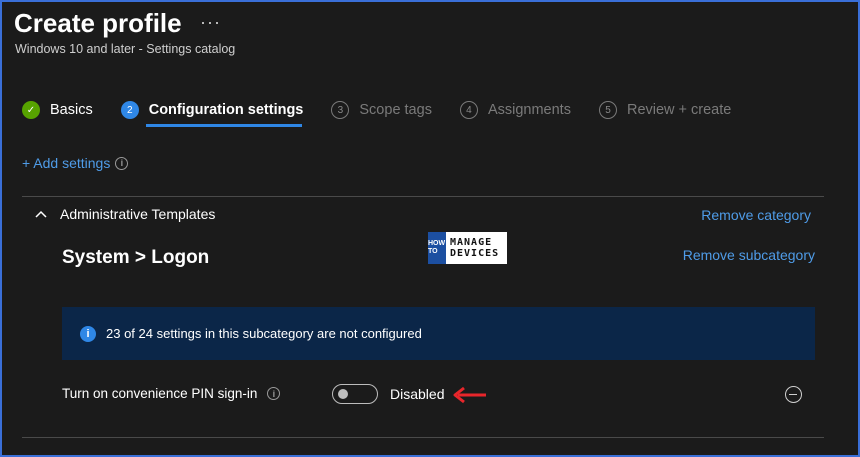 The height and width of the screenshot is (457, 860). I want to click on logo-brand-line1: MANAGE, so click(471, 242).